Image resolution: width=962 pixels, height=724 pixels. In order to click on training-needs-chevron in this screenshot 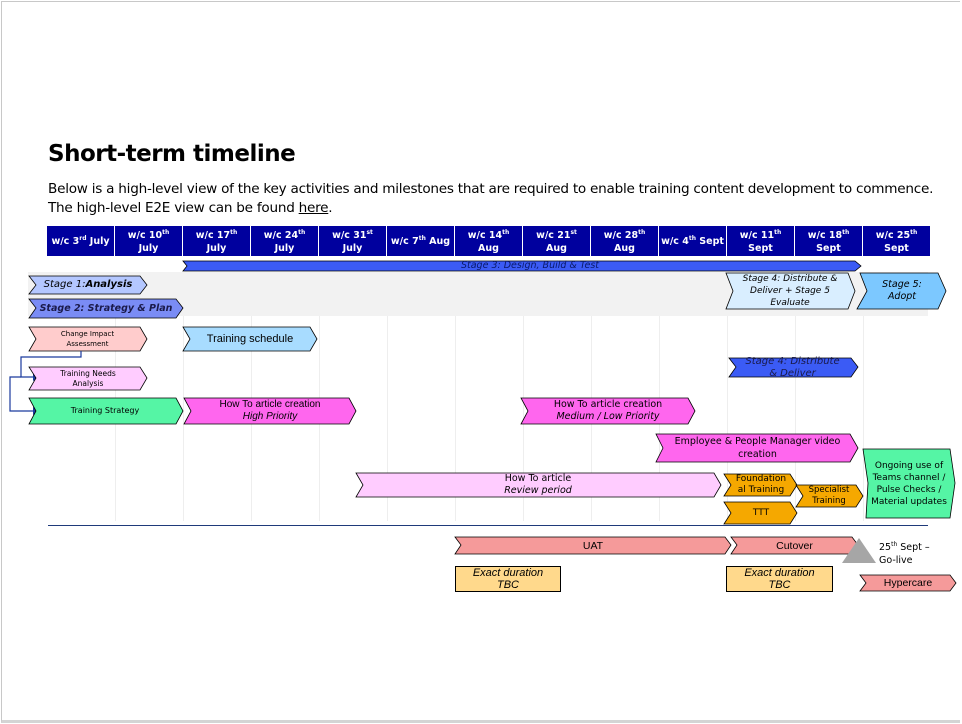, I will do `click(88, 378)`.